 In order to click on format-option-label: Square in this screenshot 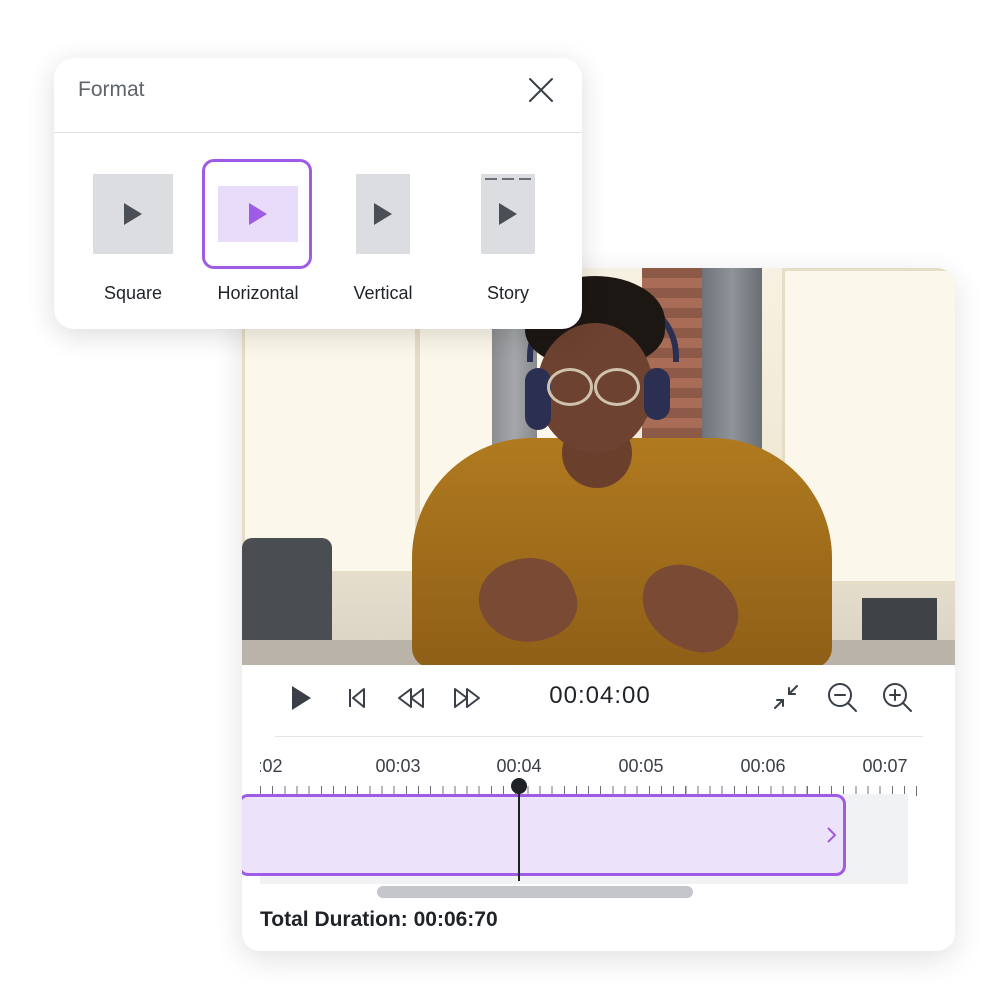, I will do `click(133, 293)`.